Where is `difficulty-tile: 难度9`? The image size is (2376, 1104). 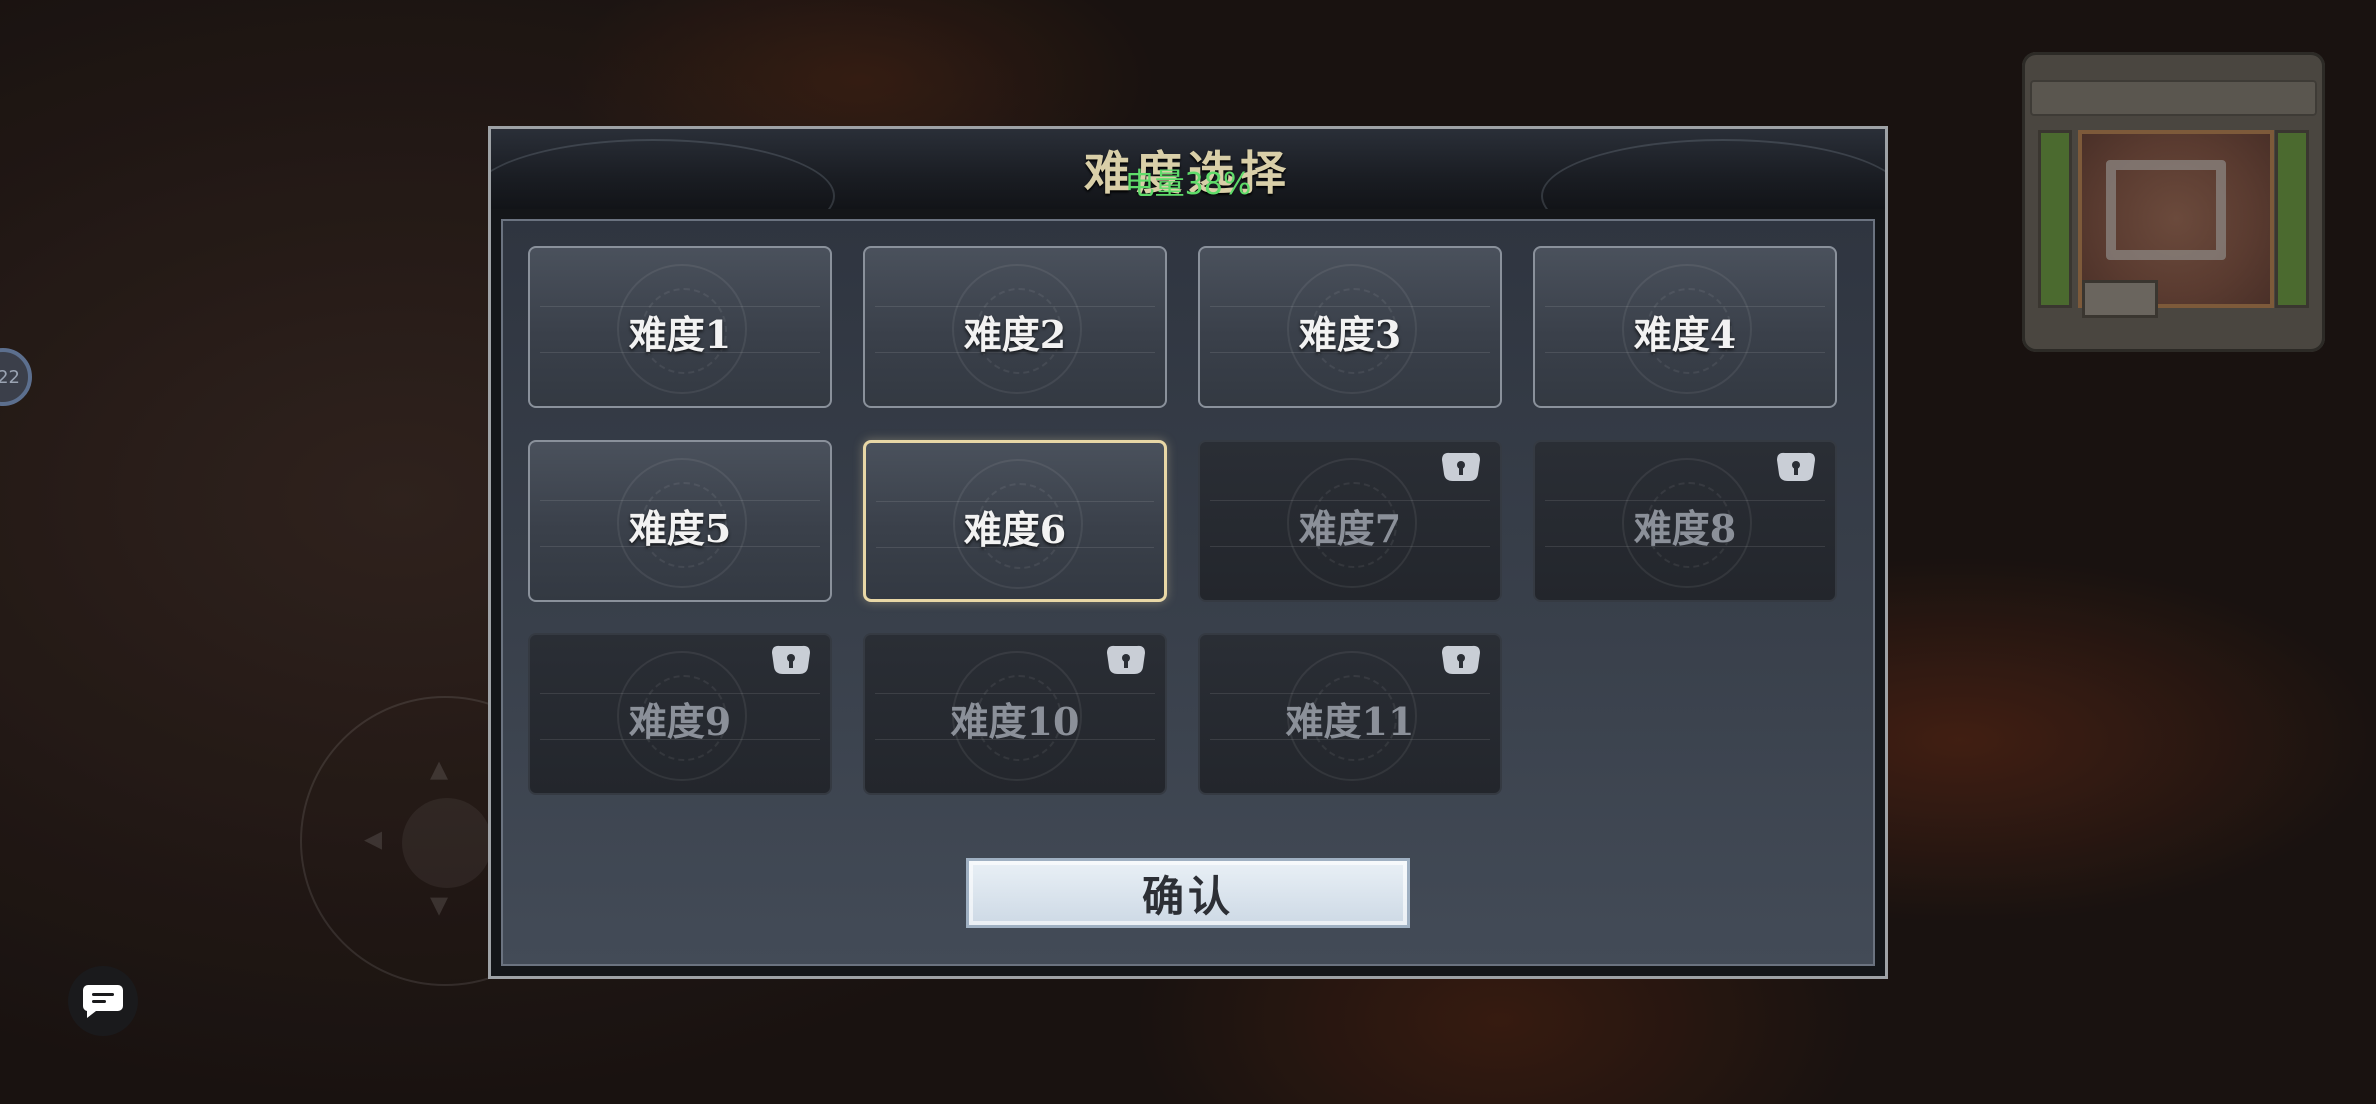
difficulty-tile: 难度9 is located at coordinates (680, 714).